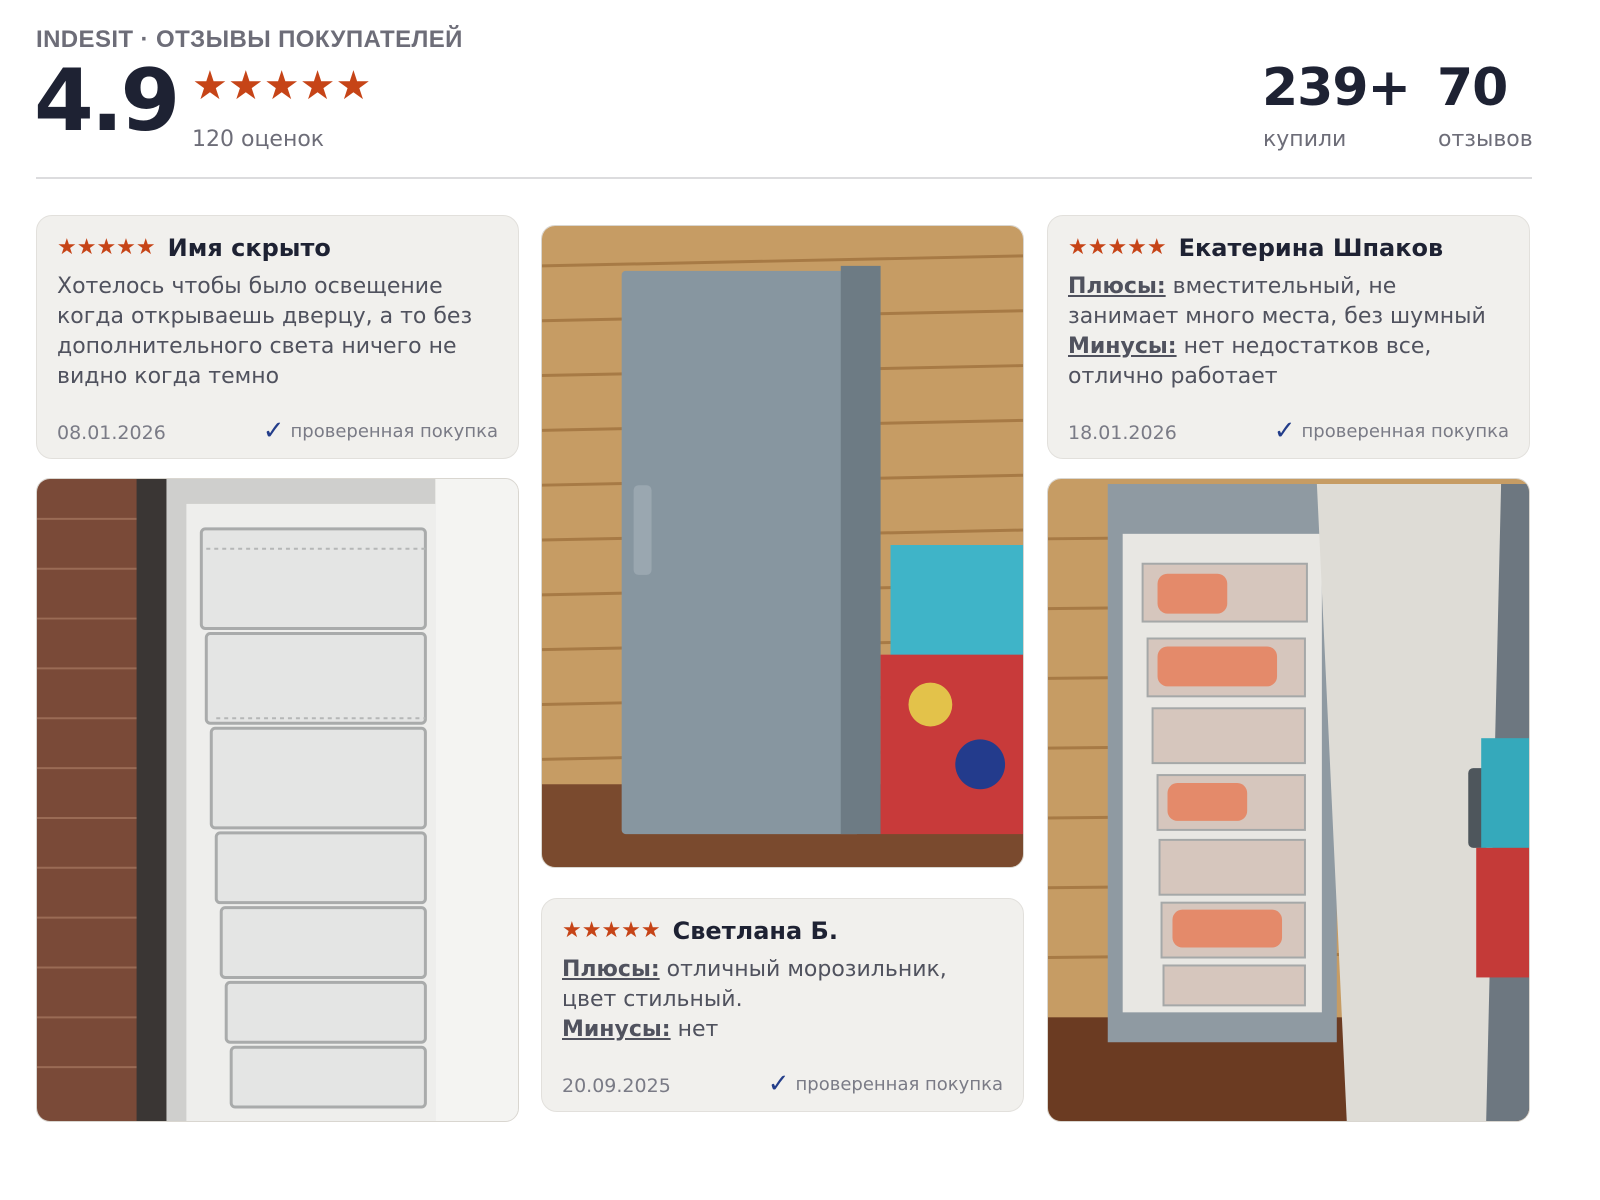 The height and width of the screenshot is (1200, 1600). What do you see at coordinates (1472, 88) in the screenshot?
I see `reviews-count: 70` at bounding box center [1472, 88].